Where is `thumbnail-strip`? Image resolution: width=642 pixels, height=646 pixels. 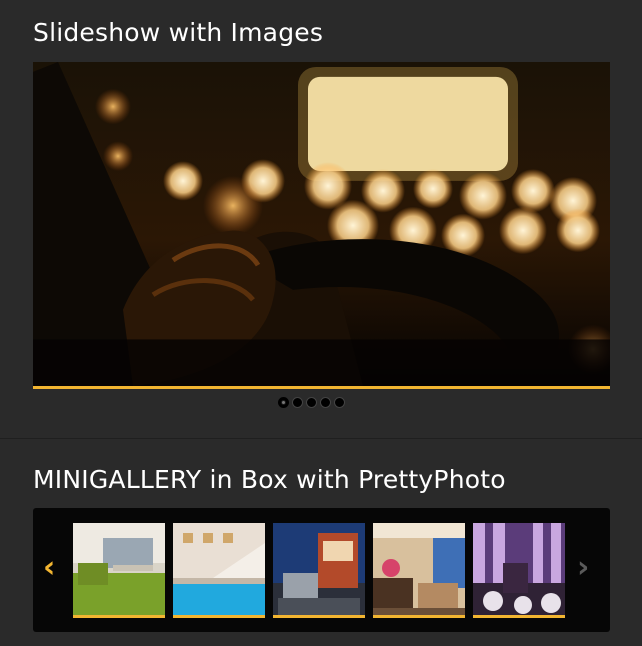 thumbnail-strip is located at coordinates (319, 570).